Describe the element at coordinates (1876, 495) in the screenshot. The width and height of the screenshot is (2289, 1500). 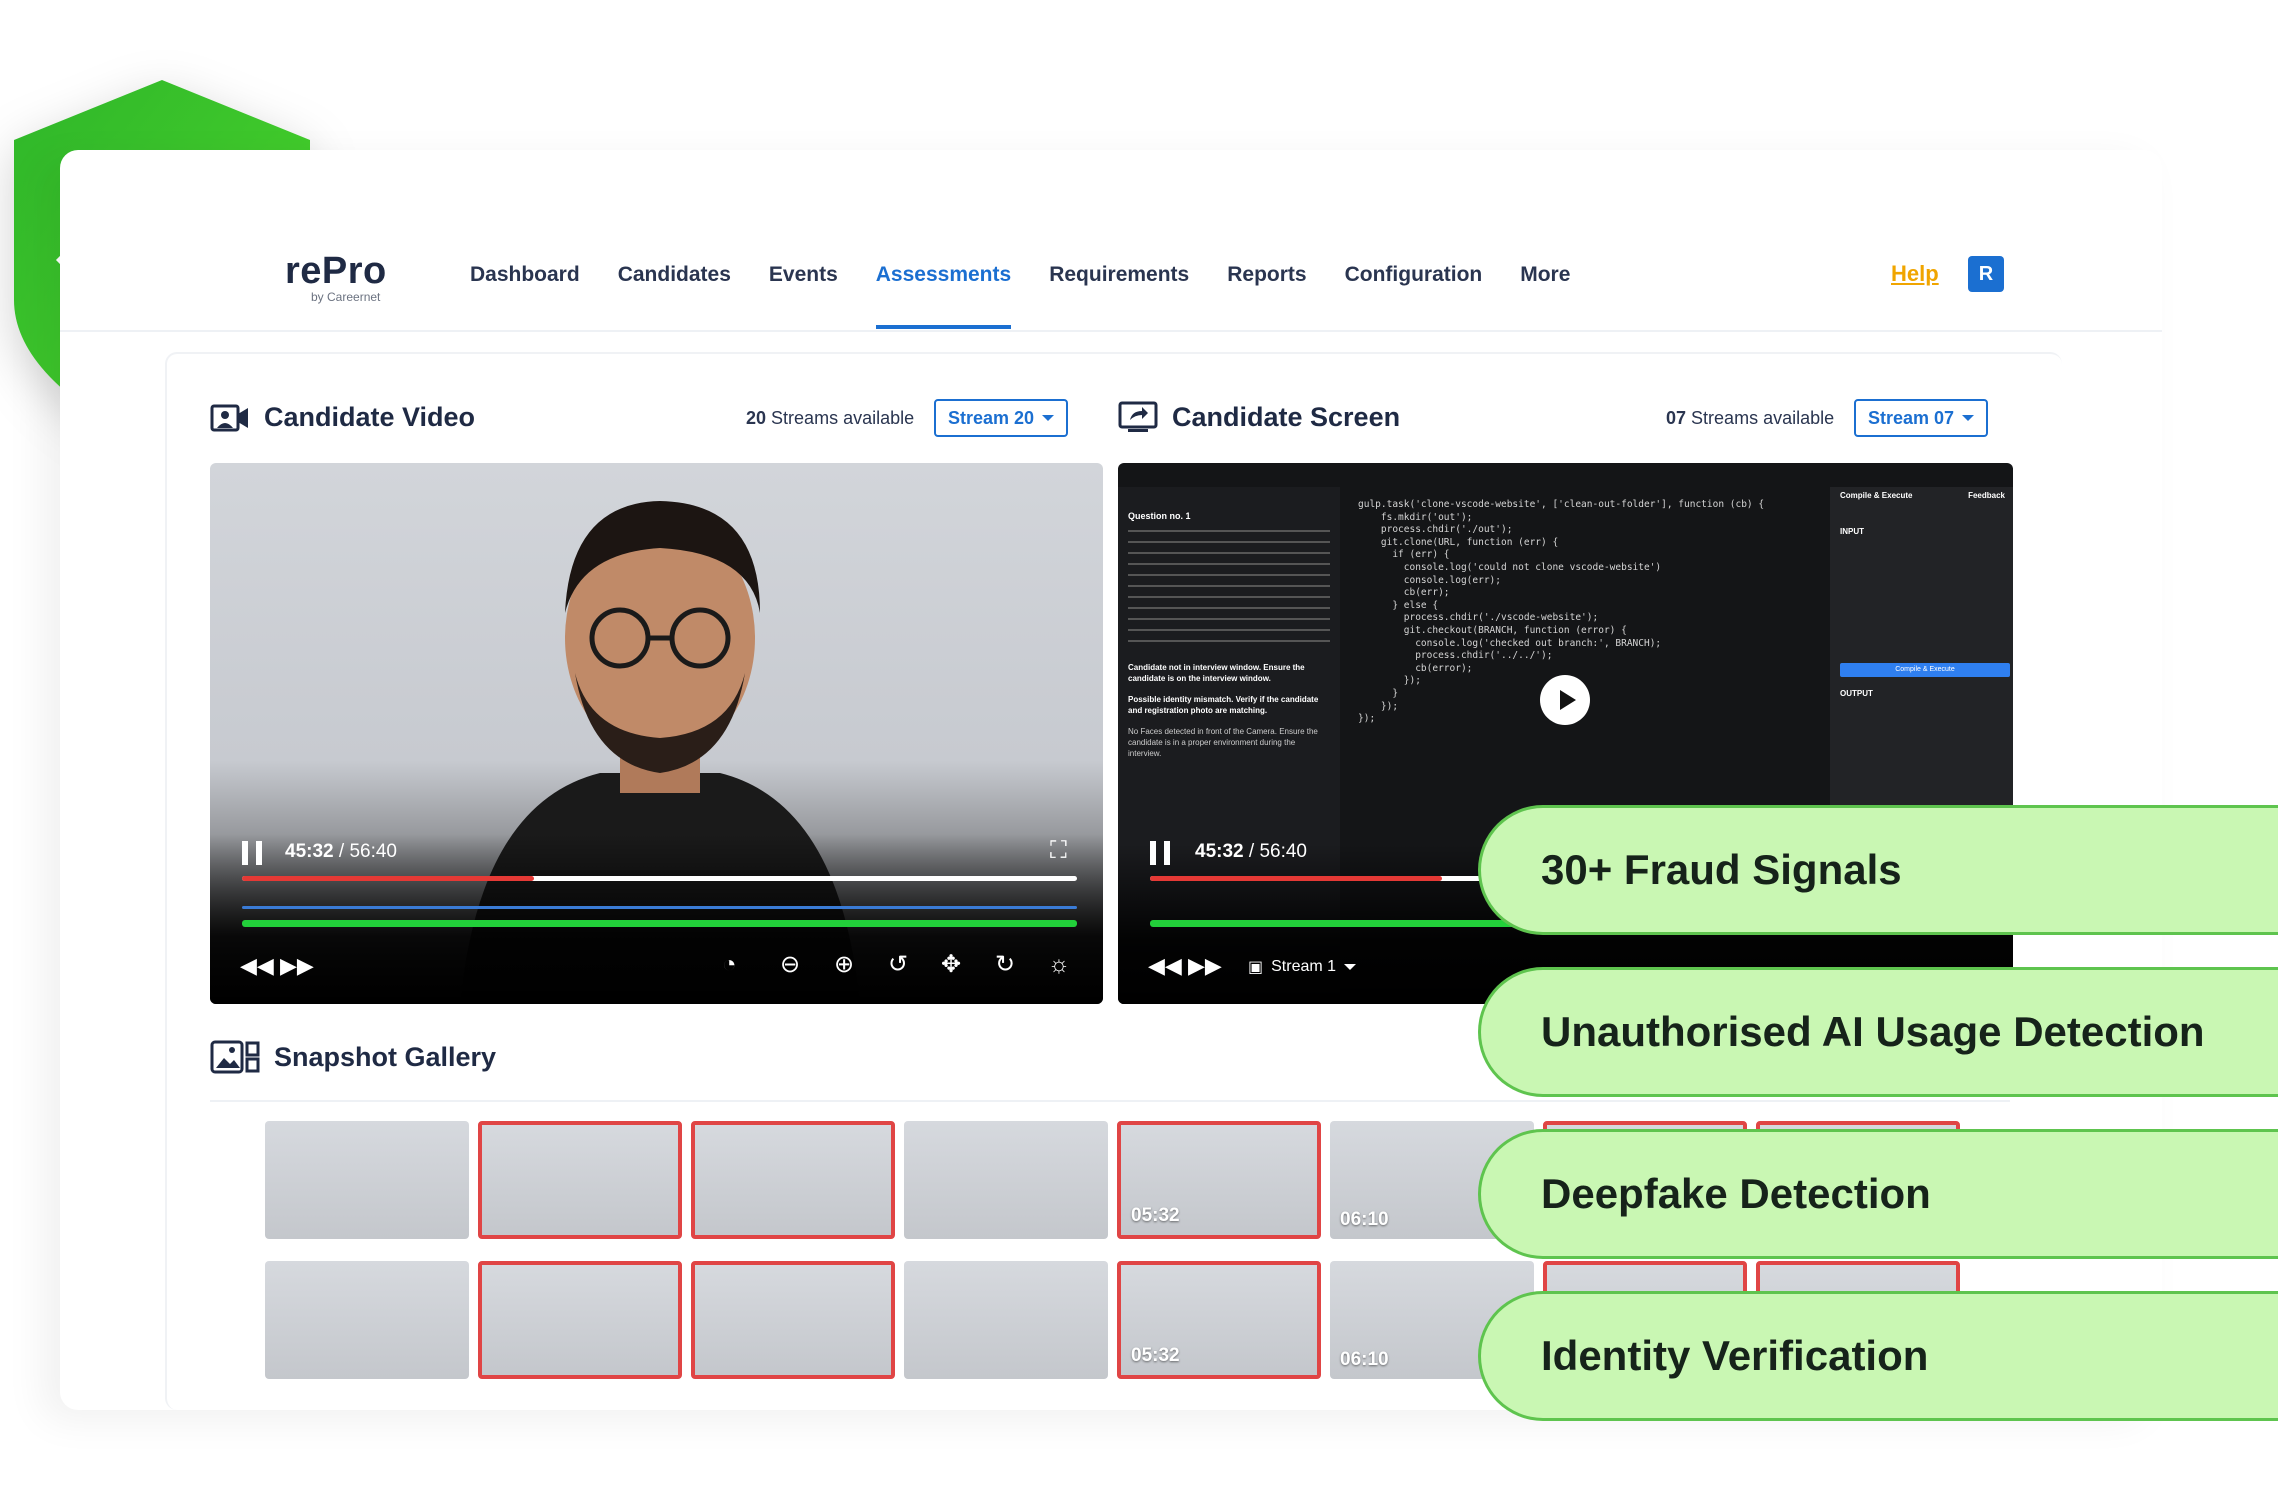
I see `compile-tab: Compile & Execute` at that location.